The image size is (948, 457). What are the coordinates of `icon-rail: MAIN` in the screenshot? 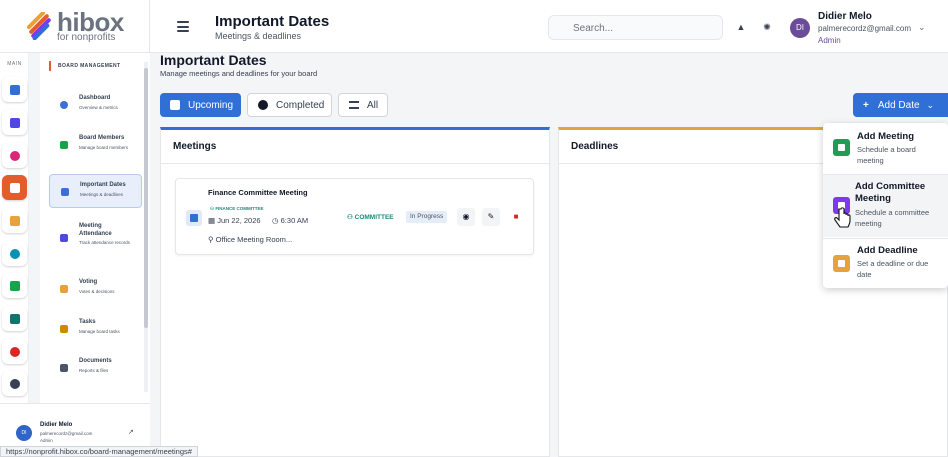 It's located at (14, 255).